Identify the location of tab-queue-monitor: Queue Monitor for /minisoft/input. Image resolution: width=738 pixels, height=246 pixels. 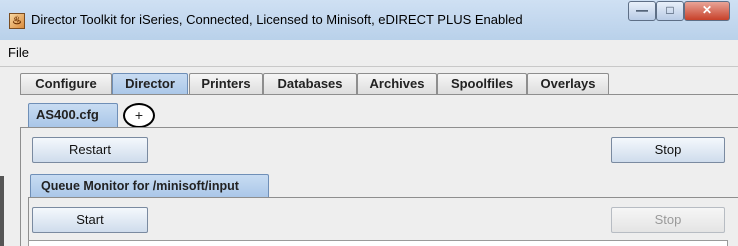
(149, 186).